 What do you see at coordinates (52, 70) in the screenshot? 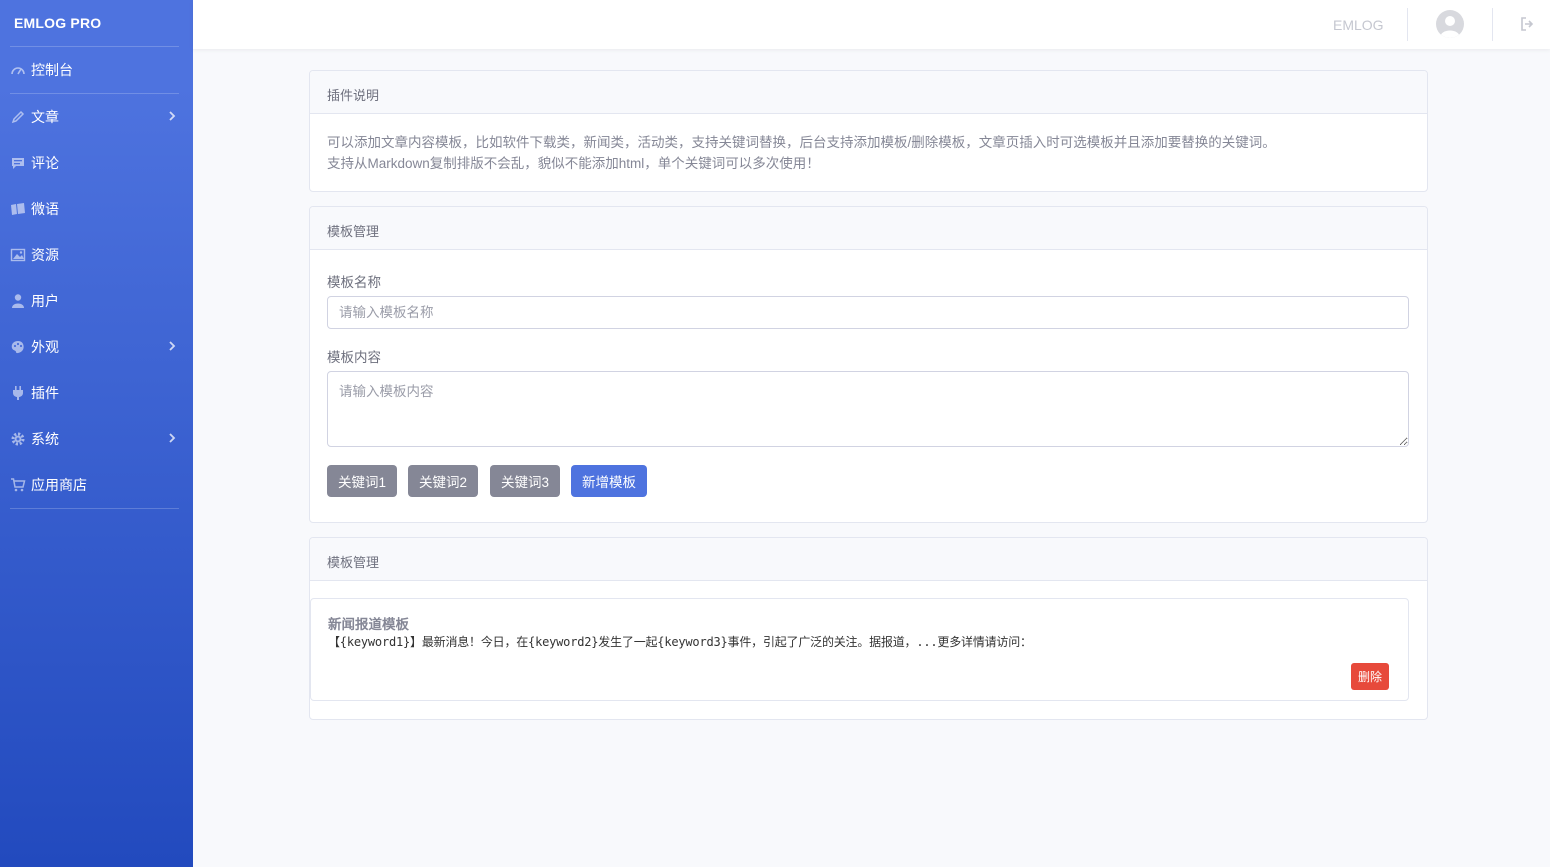
I see `sidebar-item-label: 控制台` at bounding box center [52, 70].